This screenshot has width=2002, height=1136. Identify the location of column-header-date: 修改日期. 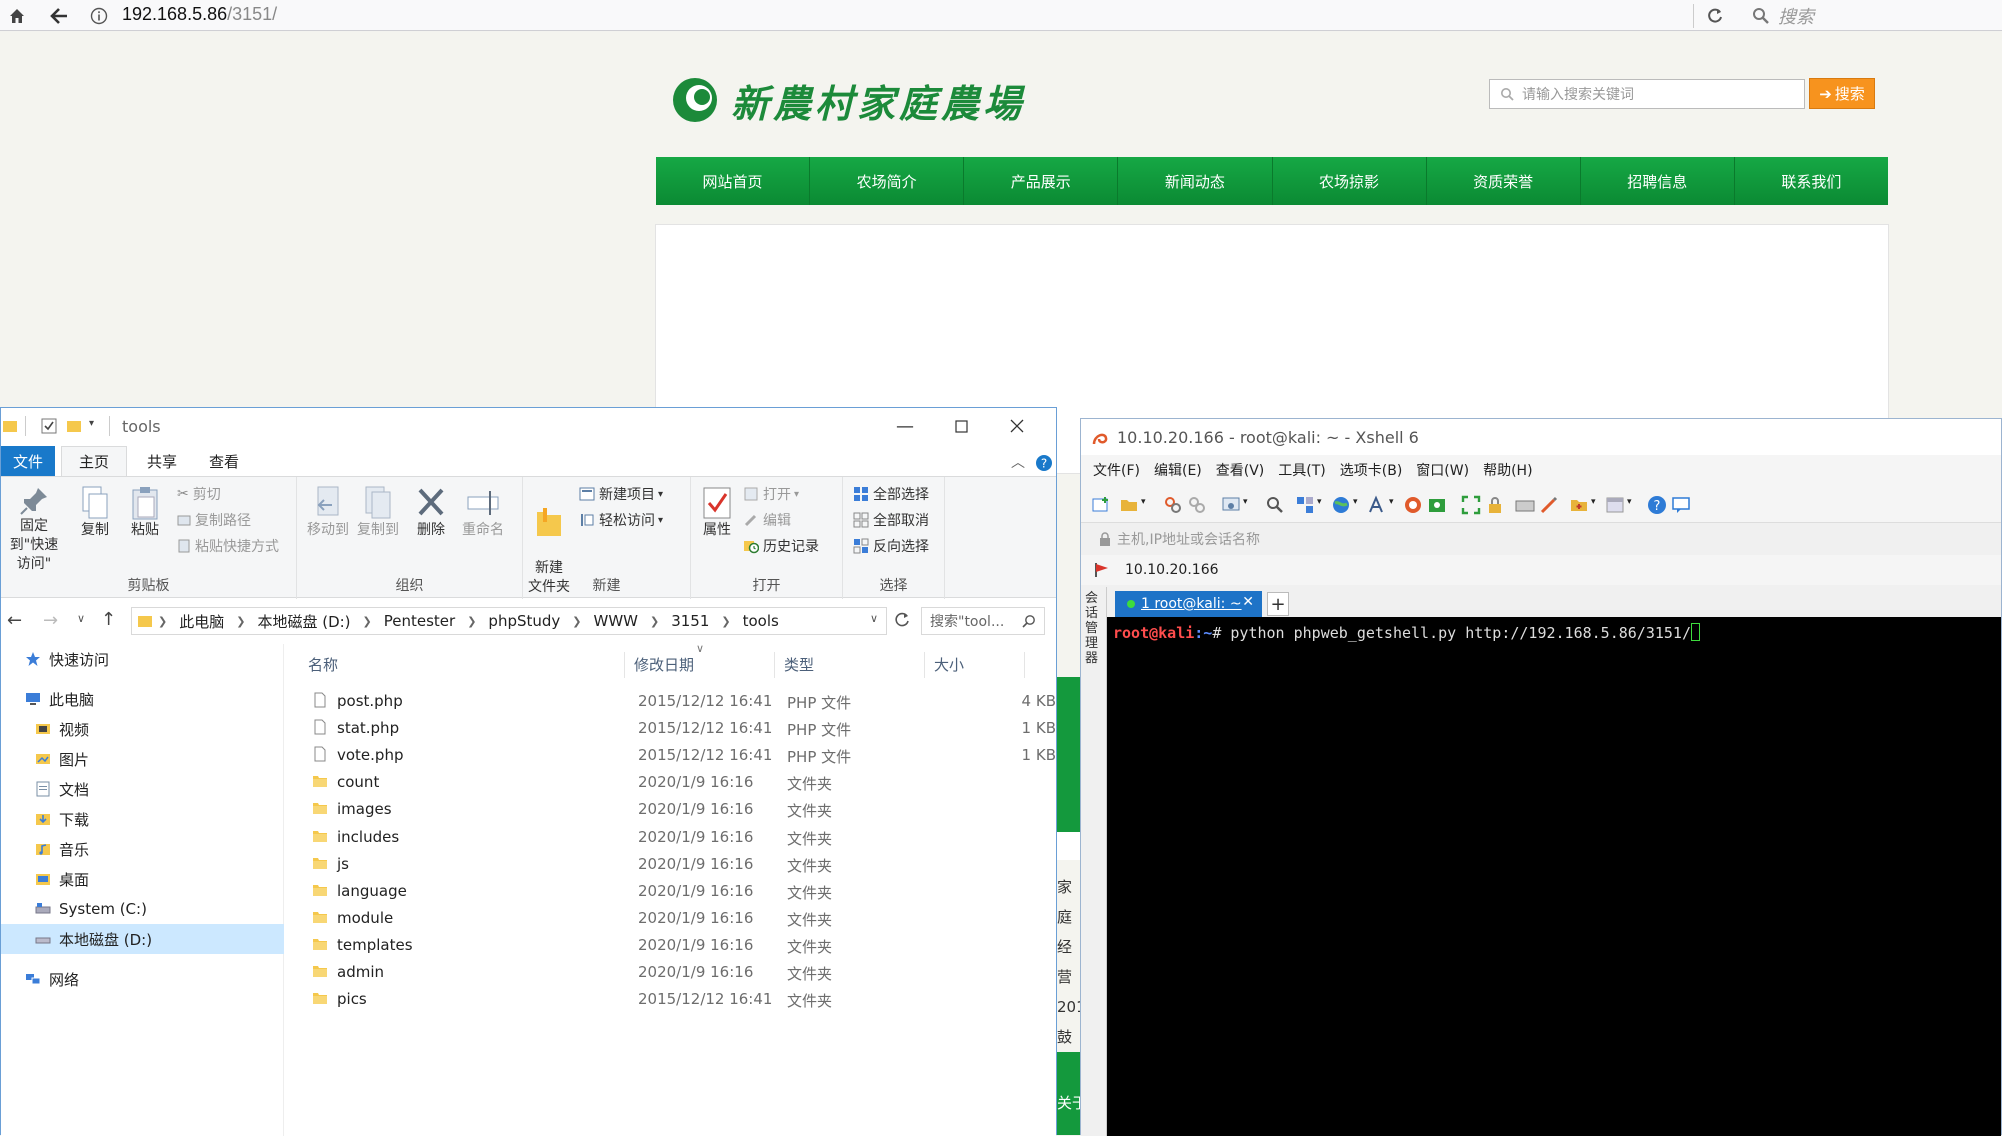
(664, 664).